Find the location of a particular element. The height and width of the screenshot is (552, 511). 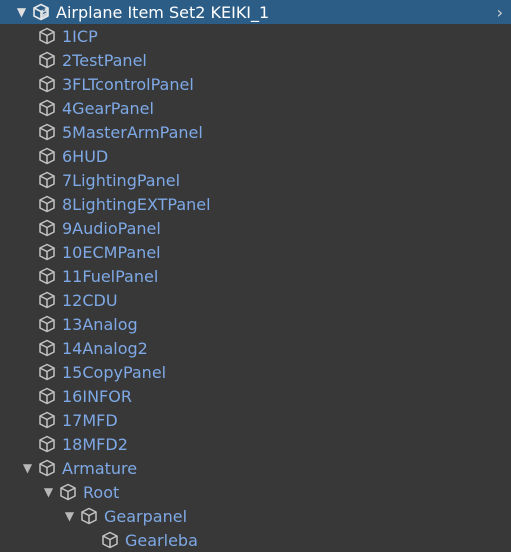

hierarchy-item-root: ▼ Root is located at coordinates (255, 492).